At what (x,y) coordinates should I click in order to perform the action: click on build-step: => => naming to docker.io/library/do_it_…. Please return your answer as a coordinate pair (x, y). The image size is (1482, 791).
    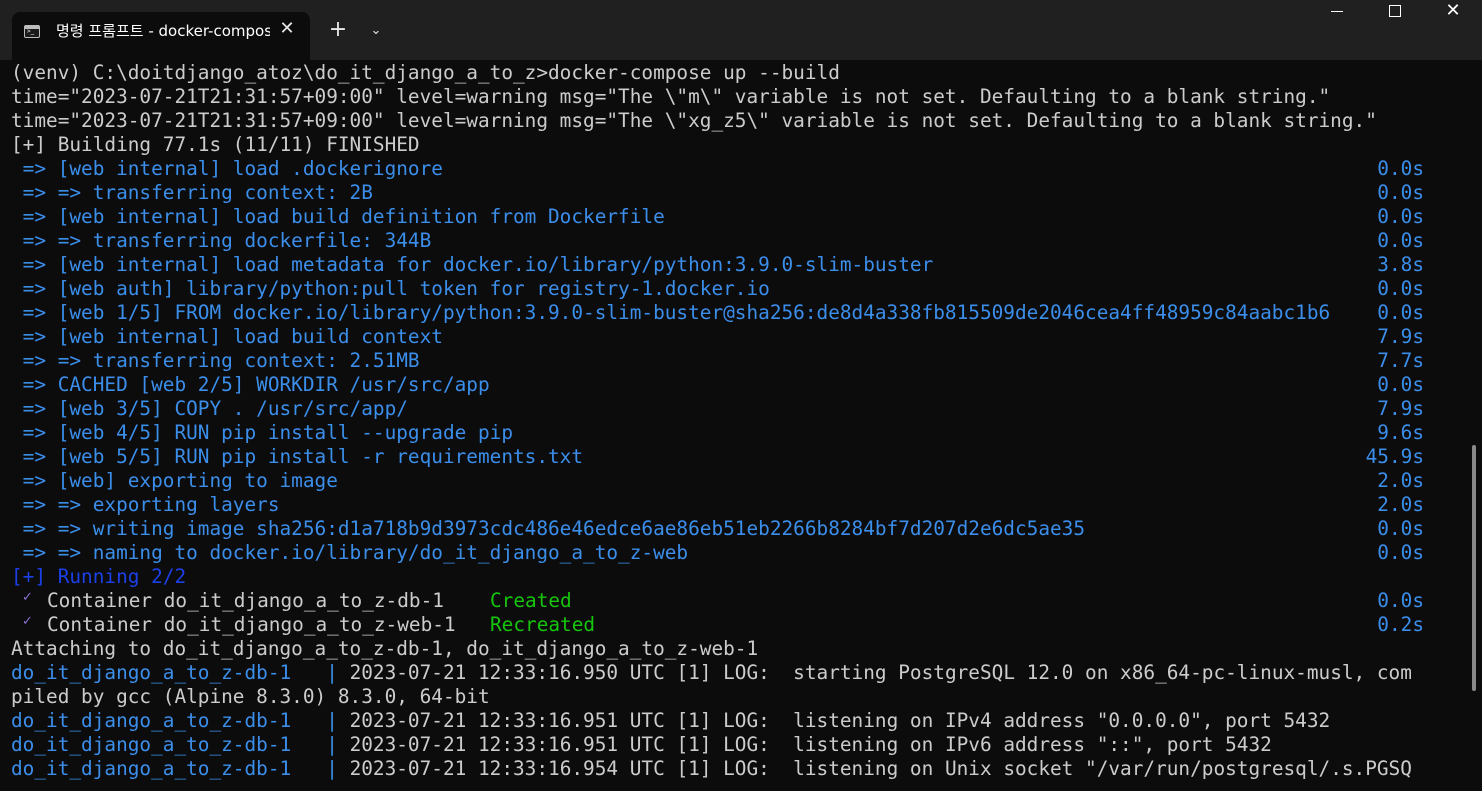
    Looking at the image, I should click on (350, 552).